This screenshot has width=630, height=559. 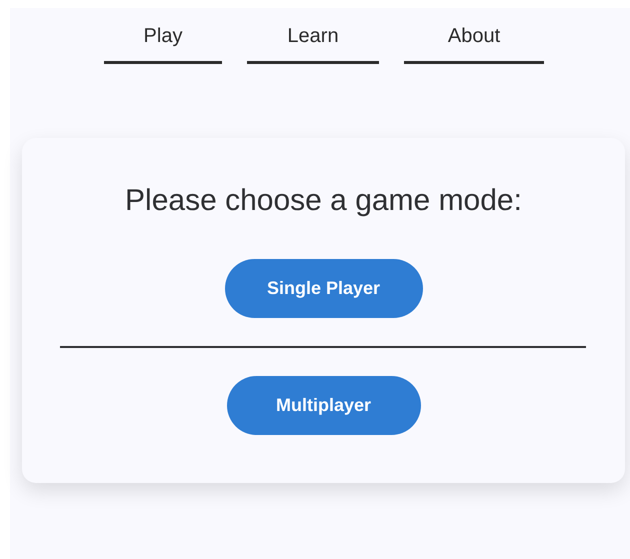 What do you see at coordinates (323, 201) in the screenshot?
I see `card-title: Please choose a game mode:` at bounding box center [323, 201].